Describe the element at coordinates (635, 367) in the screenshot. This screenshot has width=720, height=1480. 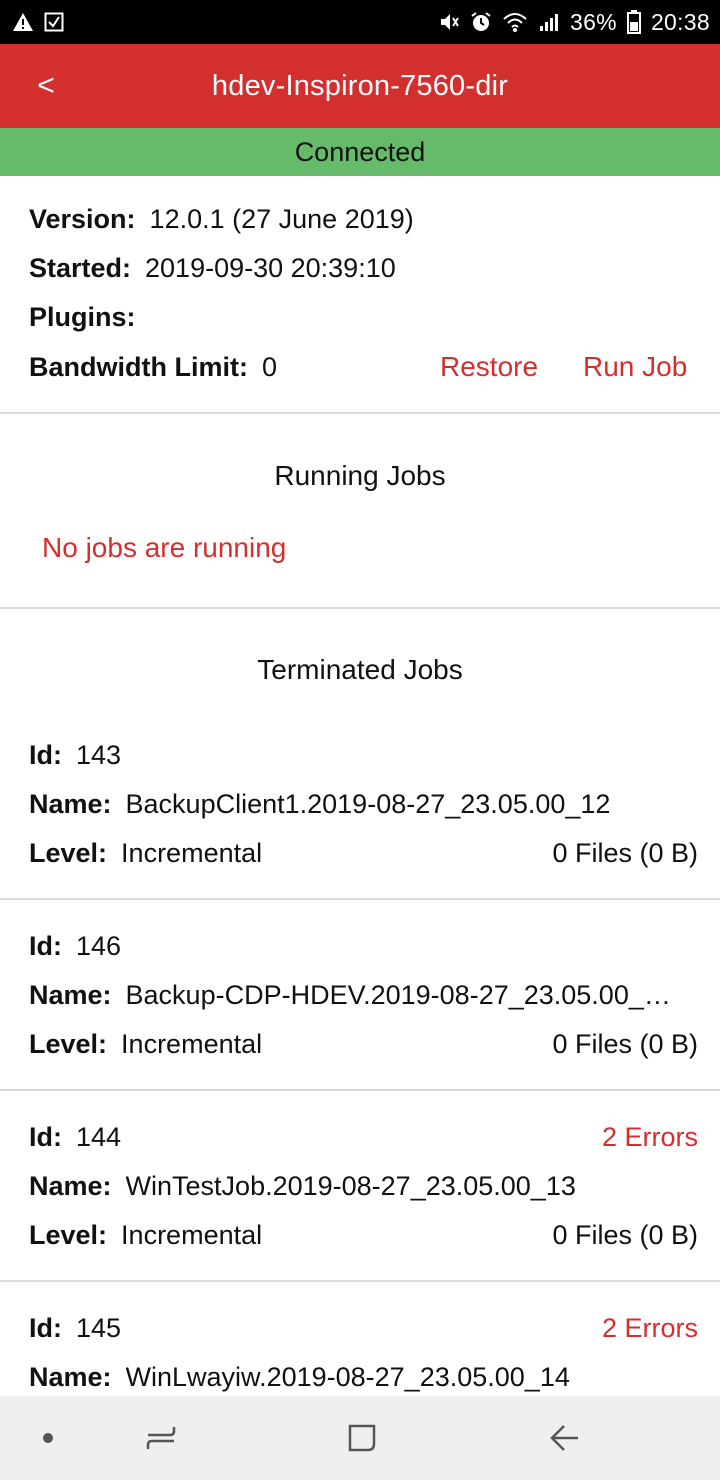
I see `run-job-button: Run Job` at that location.